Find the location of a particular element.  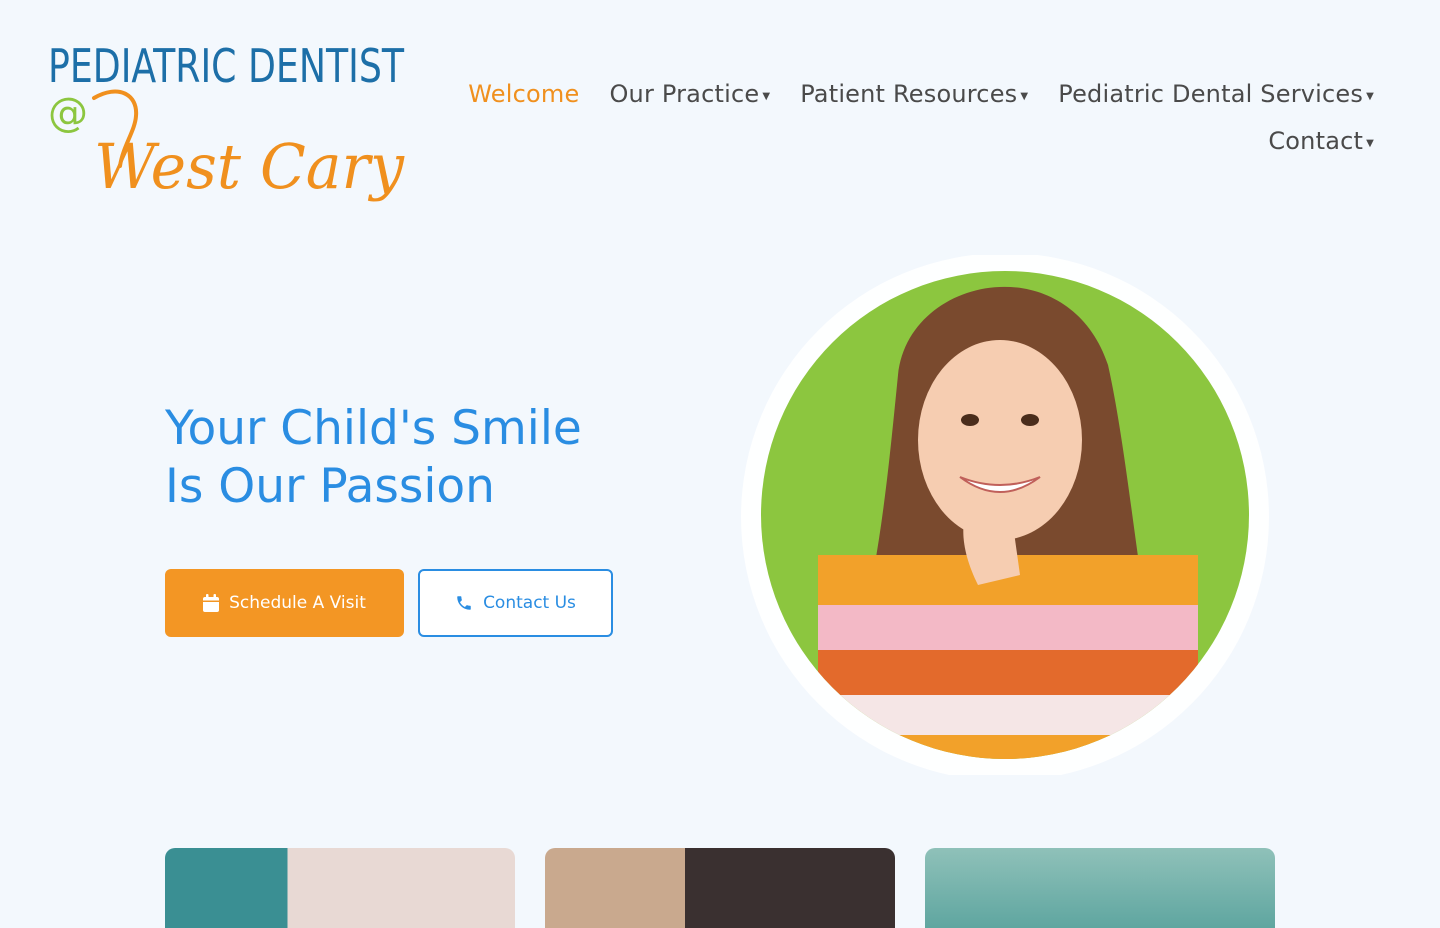

phone-icon is located at coordinates (464, 603).